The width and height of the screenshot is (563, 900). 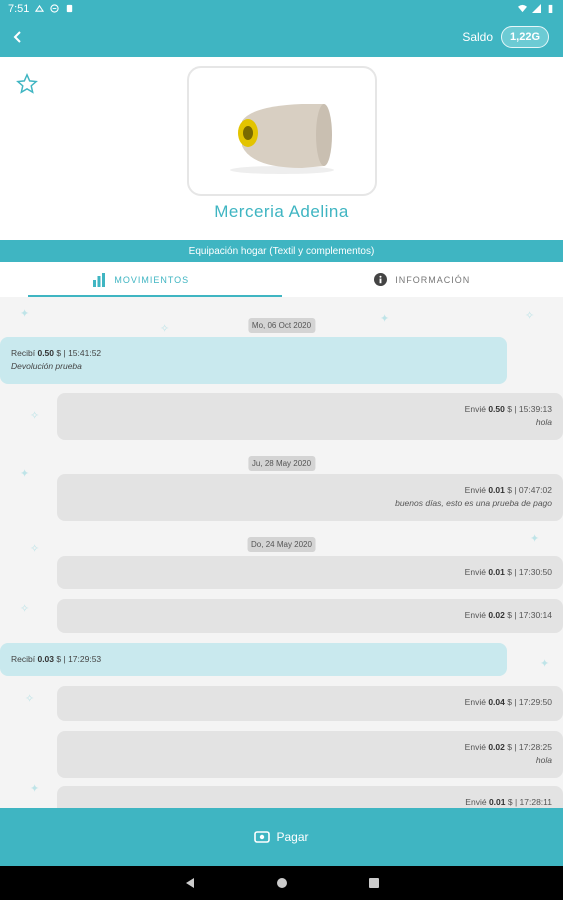 What do you see at coordinates (40, 8) in the screenshot?
I see `wifi-calling-icon` at bounding box center [40, 8].